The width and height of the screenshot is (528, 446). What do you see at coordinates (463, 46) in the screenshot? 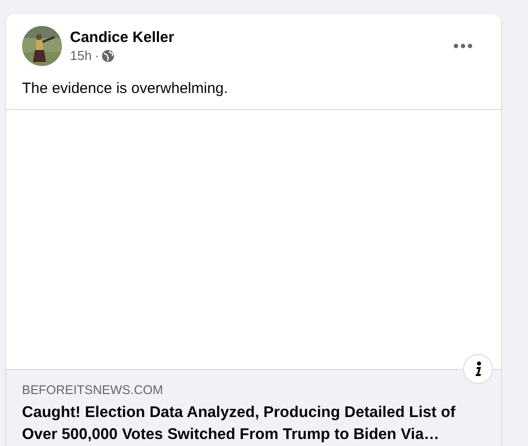
I see `more-icon` at bounding box center [463, 46].